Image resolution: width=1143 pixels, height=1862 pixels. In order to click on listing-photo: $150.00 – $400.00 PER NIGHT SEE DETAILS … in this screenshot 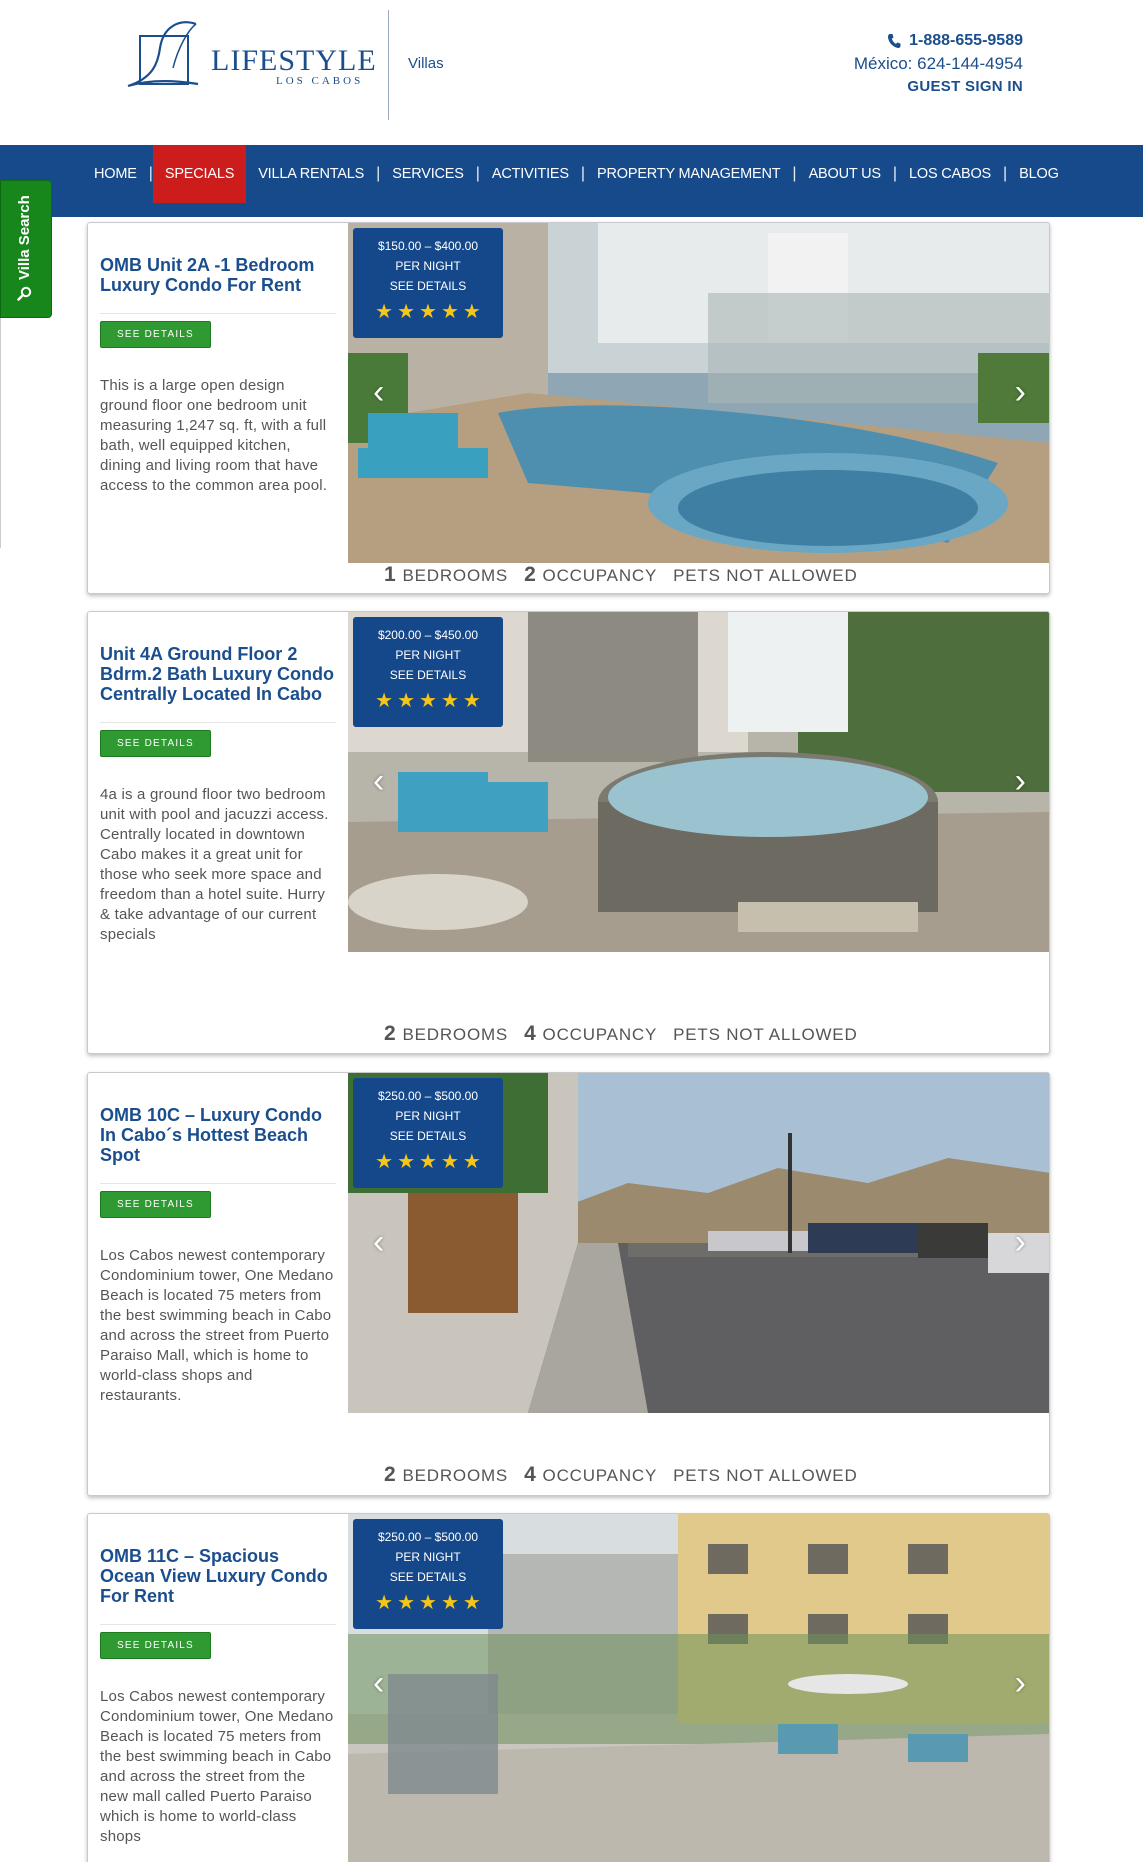, I will do `click(698, 393)`.